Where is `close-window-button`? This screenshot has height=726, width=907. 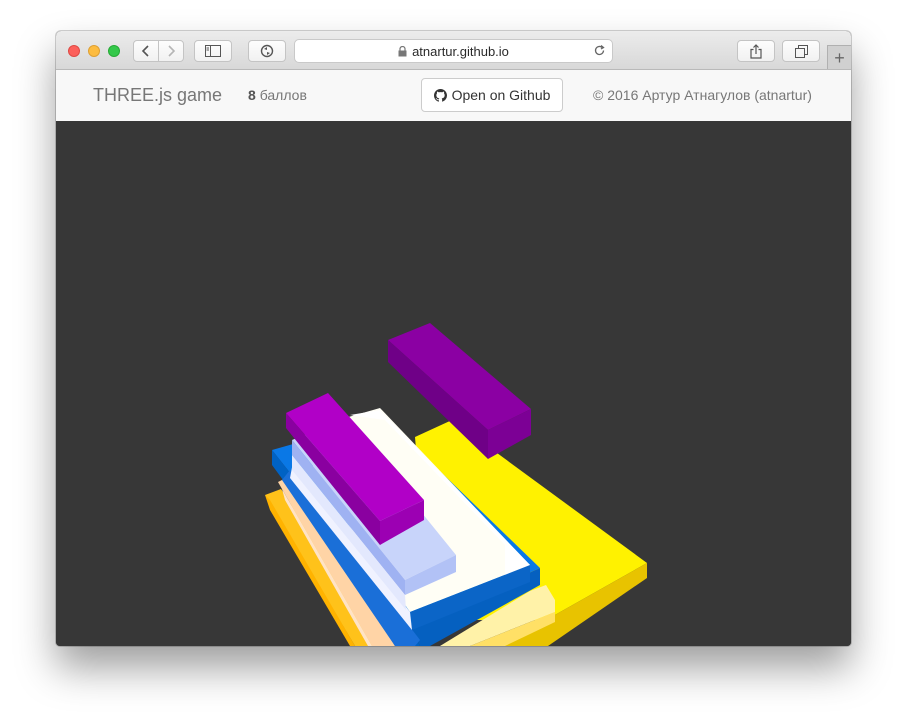 close-window-button is located at coordinates (74, 51).